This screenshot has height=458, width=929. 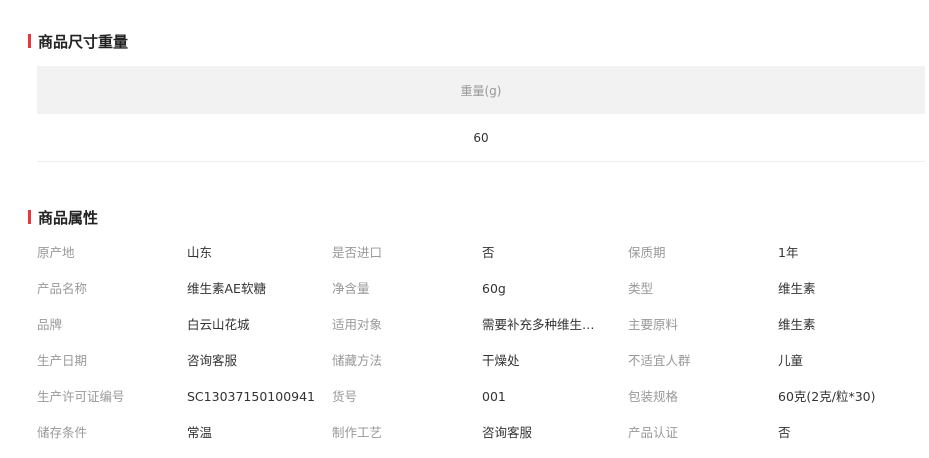 What do you see at coordinates (62, 288) in the screenshot?
I see `attribute-label: 产品名称` at bounding box center [62, 288].